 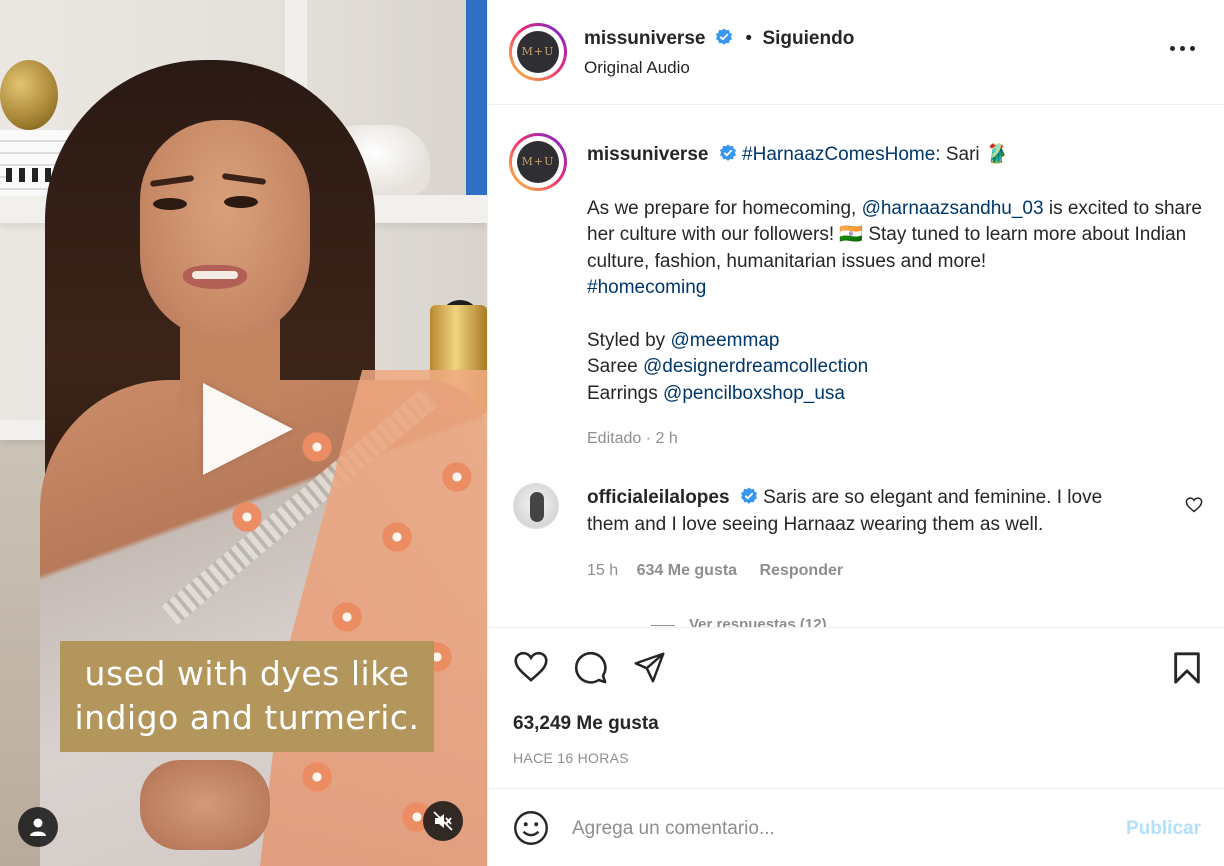 I want to click on avatar-logo: M+U, so click(x=538, y=52).